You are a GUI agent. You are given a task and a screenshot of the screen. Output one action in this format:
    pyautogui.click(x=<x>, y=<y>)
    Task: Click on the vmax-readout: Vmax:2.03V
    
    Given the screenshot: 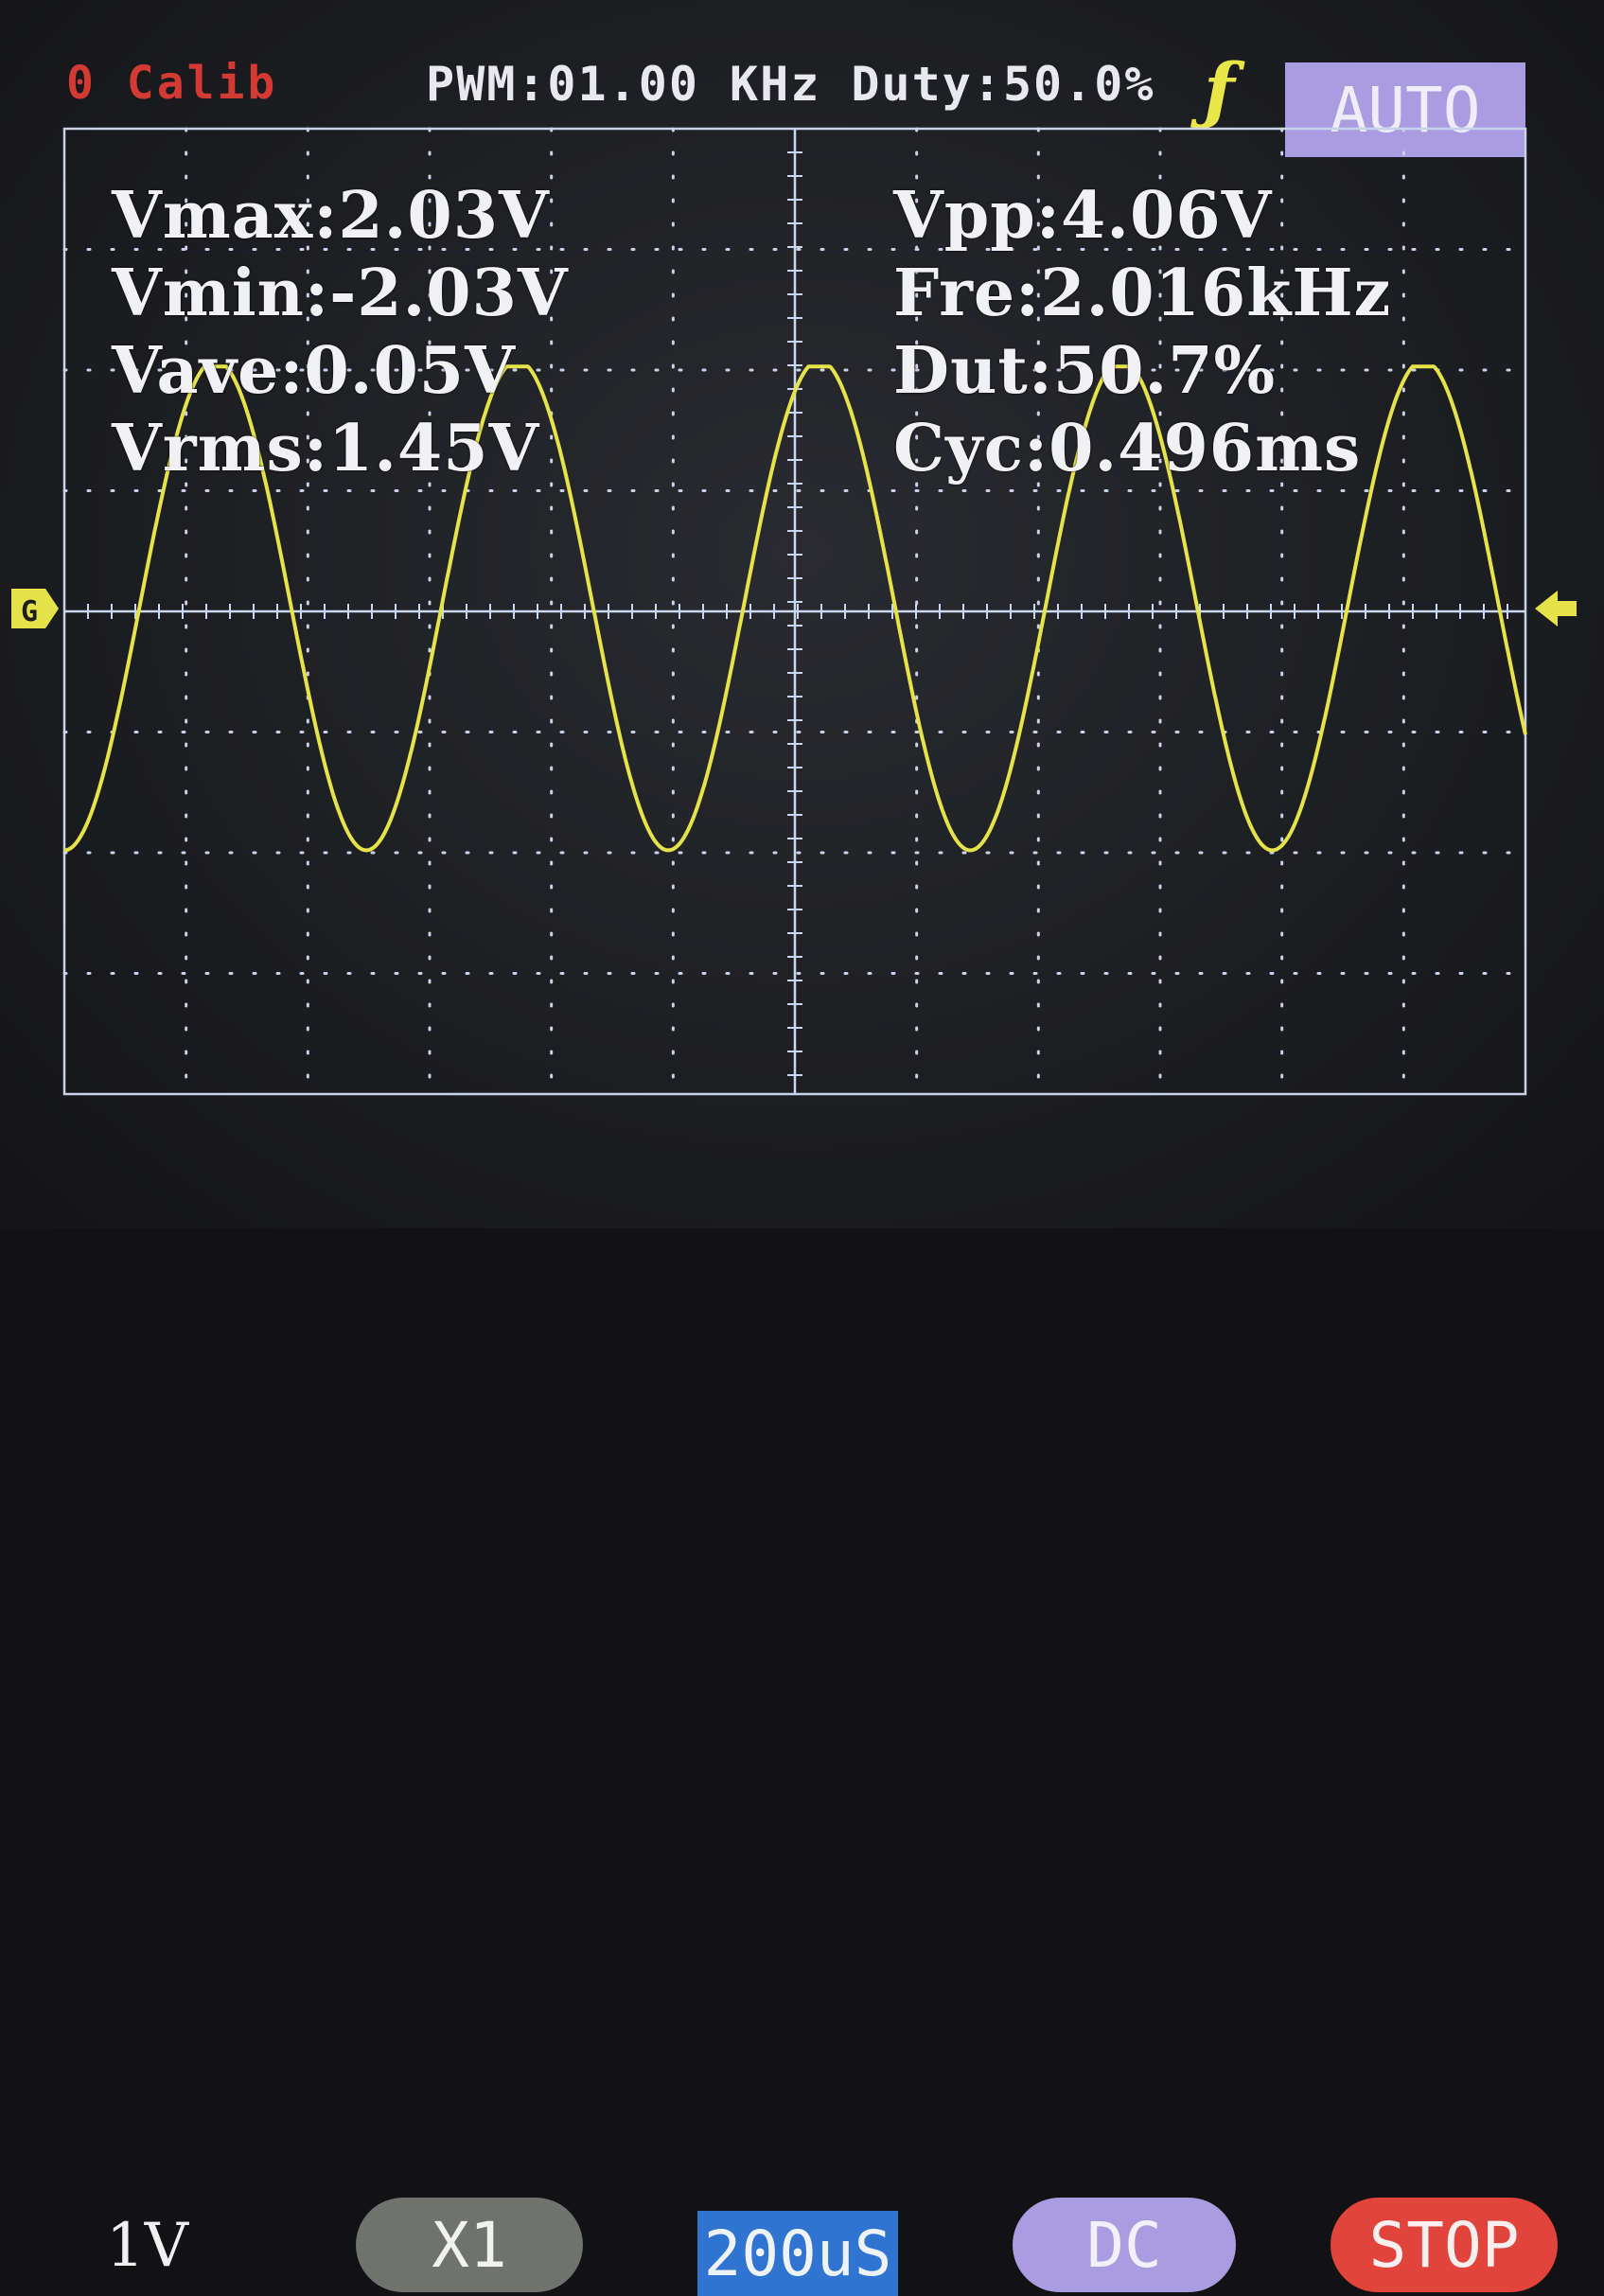 What is the action you would take?
    pyautogui.click(x=331, y=216)
    